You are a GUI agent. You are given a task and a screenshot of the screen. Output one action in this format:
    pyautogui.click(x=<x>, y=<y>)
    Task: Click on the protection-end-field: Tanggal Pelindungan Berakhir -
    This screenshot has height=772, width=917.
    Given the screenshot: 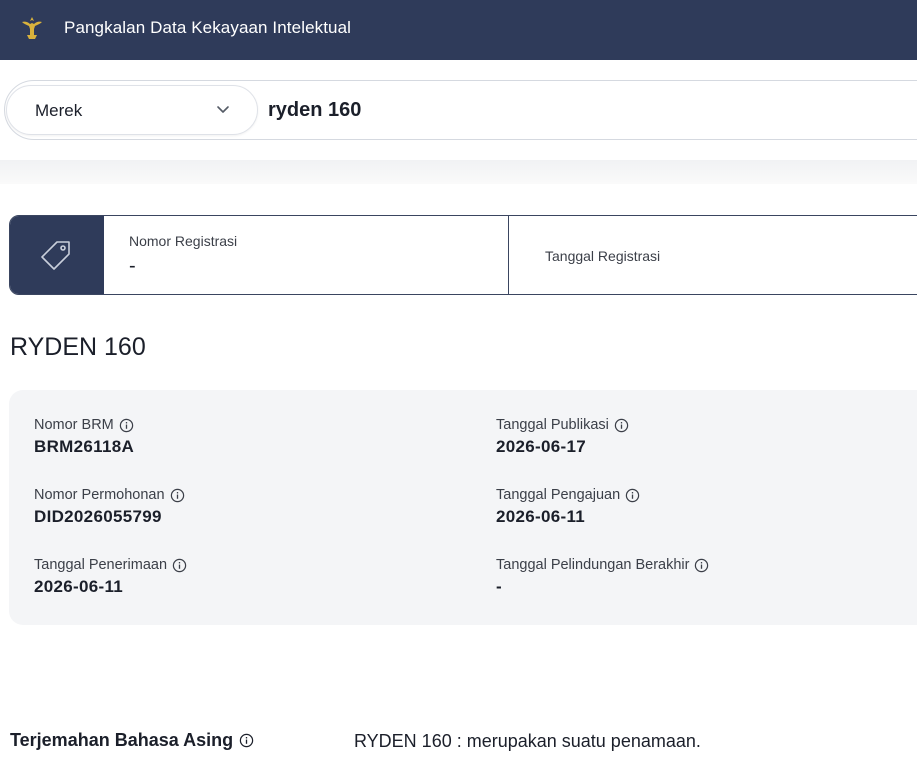 What is the action you would take?
    pyautogui.click(x=602, y=577)
    